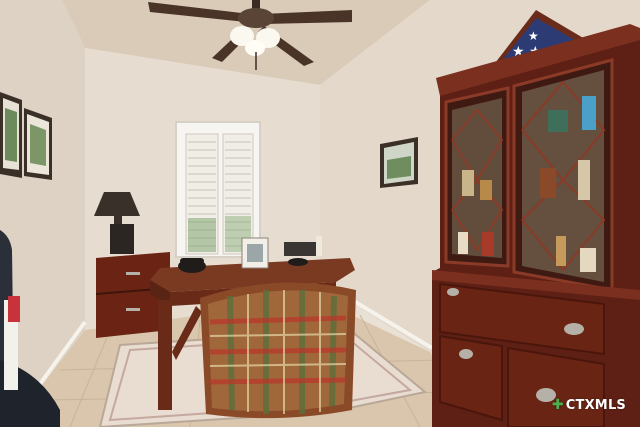 This screenshot has width=640, height=427. What do you see at coordinates (595, 405) in the screenshot?
I see `watermark-brand: CTXMLS` at bounding box center [595, 405].